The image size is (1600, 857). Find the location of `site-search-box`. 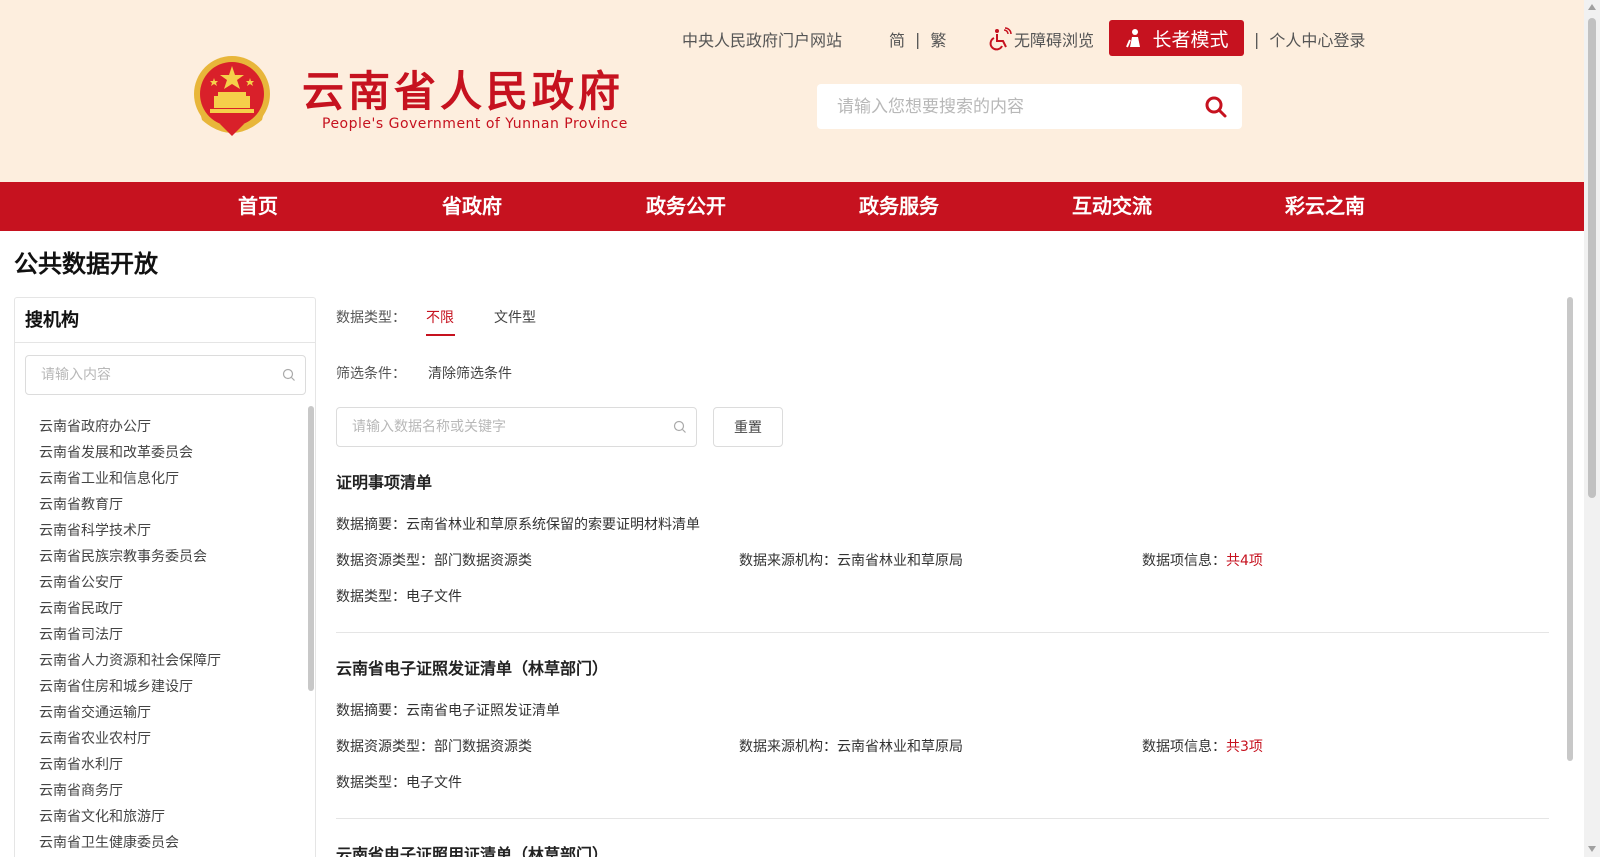

site-search-box is located at coordinates (1029, 106).